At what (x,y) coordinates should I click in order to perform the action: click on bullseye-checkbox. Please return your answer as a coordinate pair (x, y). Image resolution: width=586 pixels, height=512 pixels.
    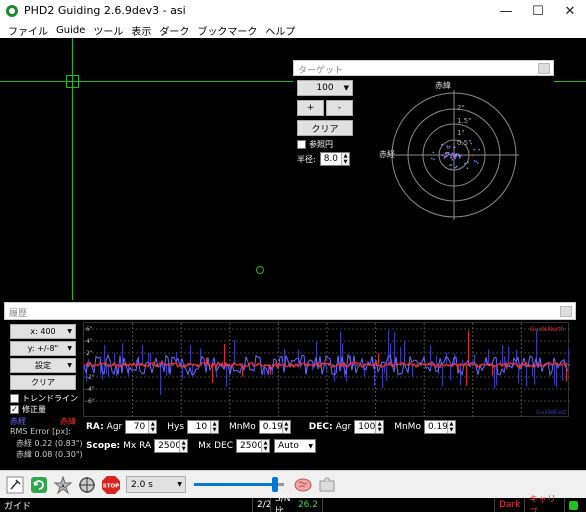
    Looking at the image, I should click on (301, 144).